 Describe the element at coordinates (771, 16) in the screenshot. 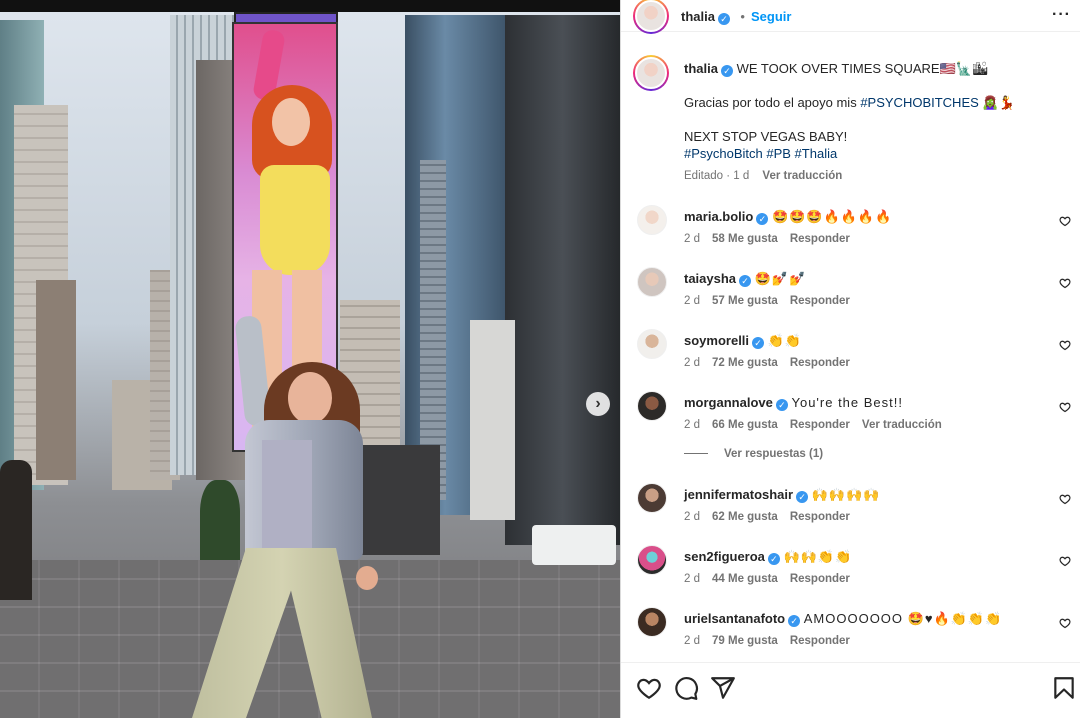

I see `follow-button: Seguir` at that location.